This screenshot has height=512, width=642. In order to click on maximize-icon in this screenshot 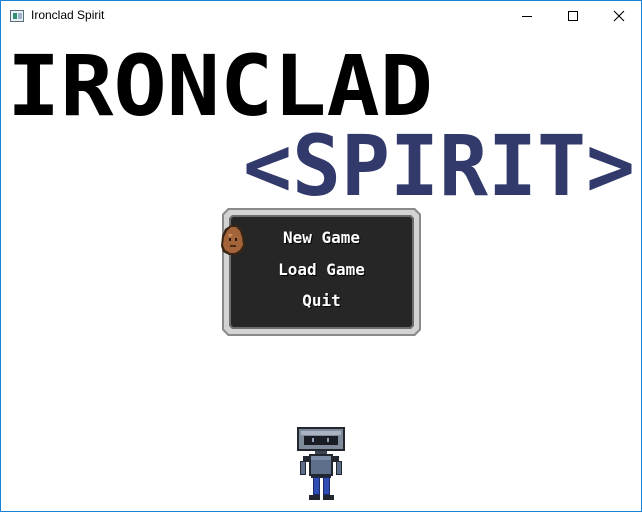, I will do `click(573, 16)`.